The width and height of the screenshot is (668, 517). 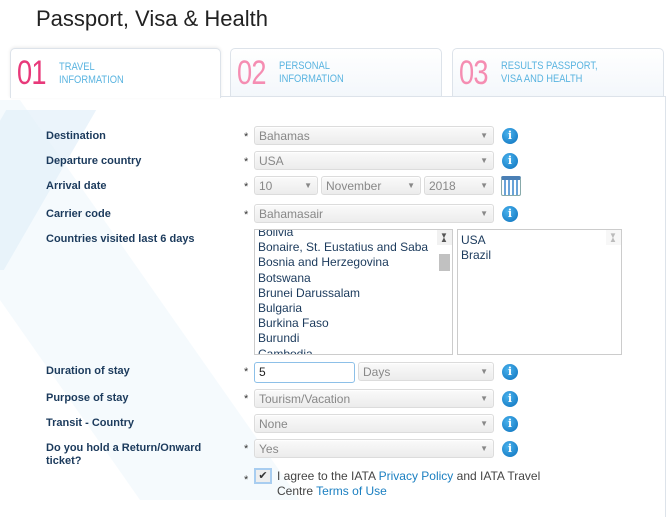 I want to click on tab-travel-information: 01 TRAVEL INFORMATION, so click(x=115, y=73).